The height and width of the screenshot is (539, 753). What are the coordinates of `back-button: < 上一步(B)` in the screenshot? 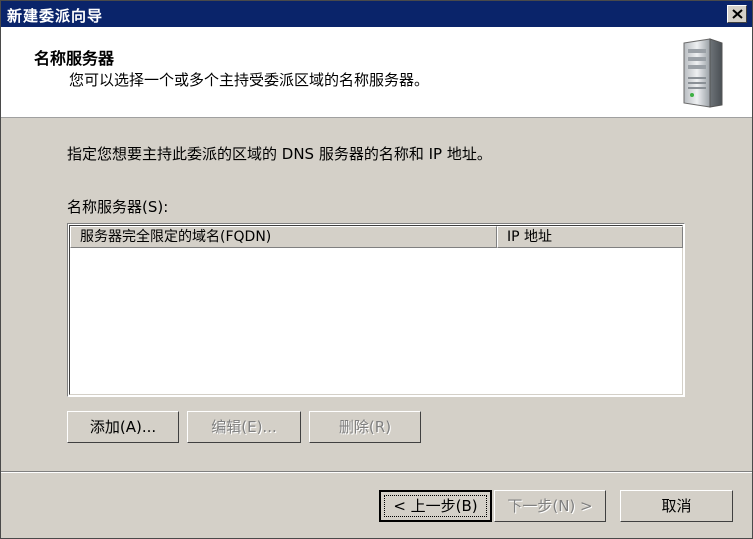 It's located at (435, 506).